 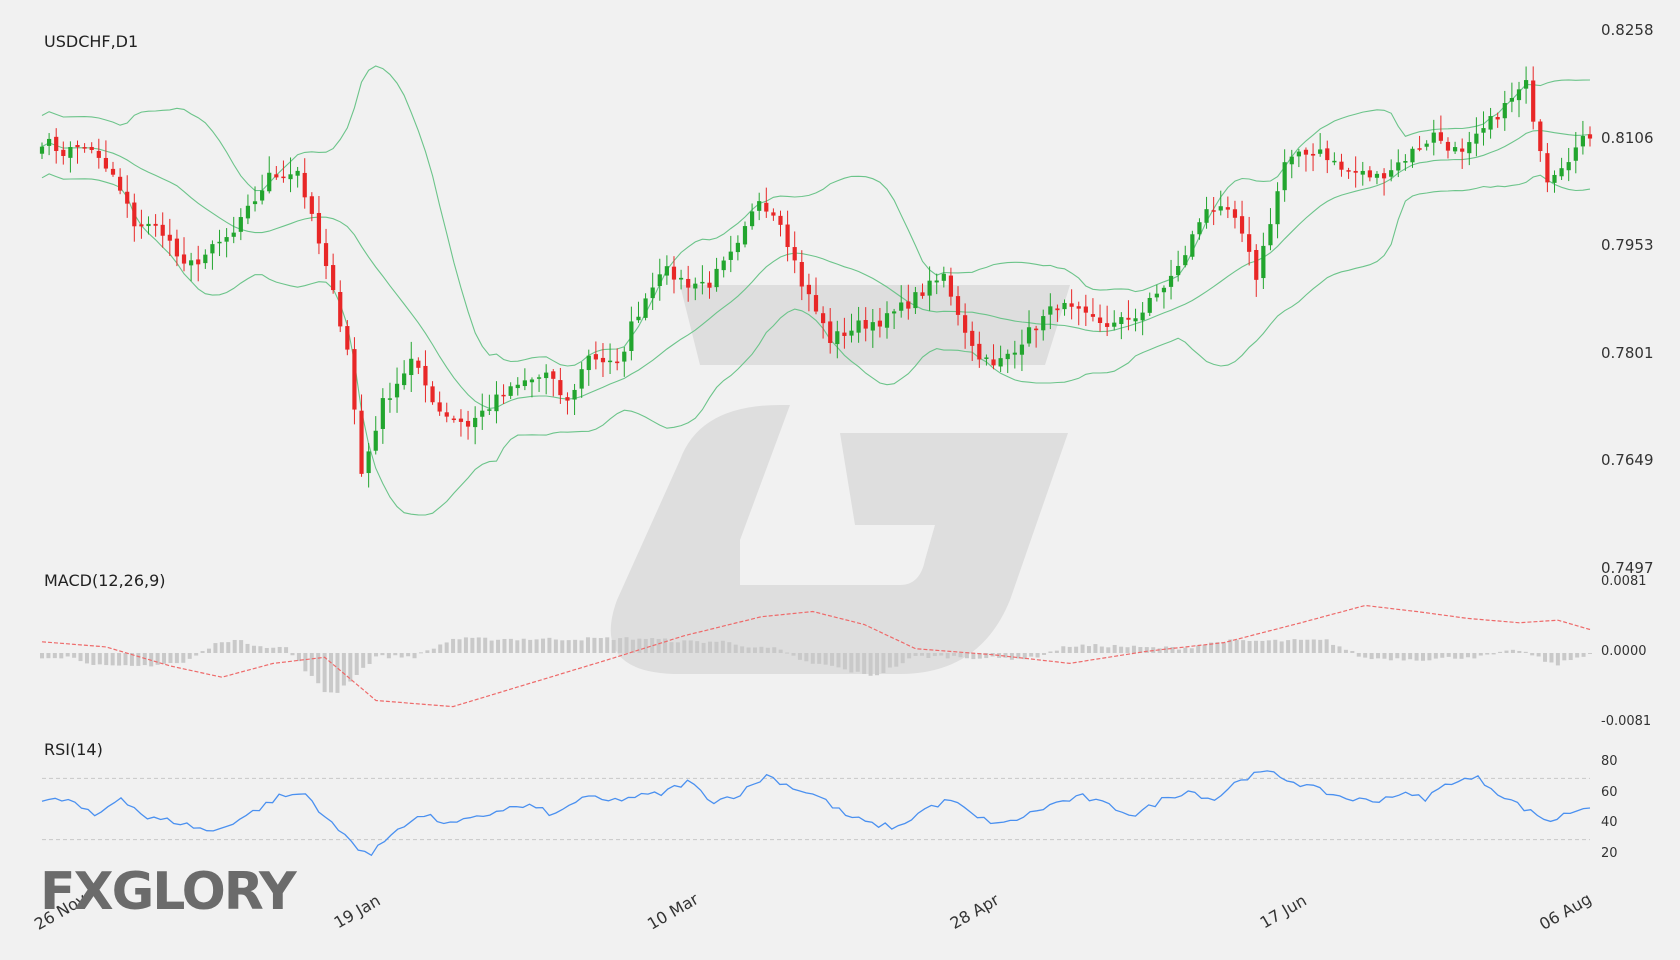 What do you see at coordinates (73, 749) in the screenshot?
I see `rsi-panel-title: RSI(14)` at bounding box center [73, 749].